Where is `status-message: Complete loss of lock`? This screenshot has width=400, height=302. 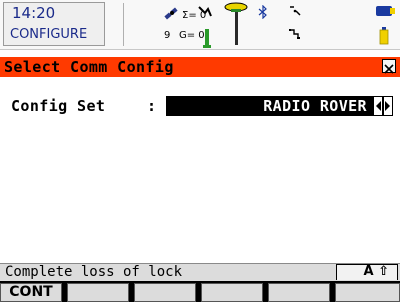
status-message: Complete loss of lock is located at coordinates (94, 272).